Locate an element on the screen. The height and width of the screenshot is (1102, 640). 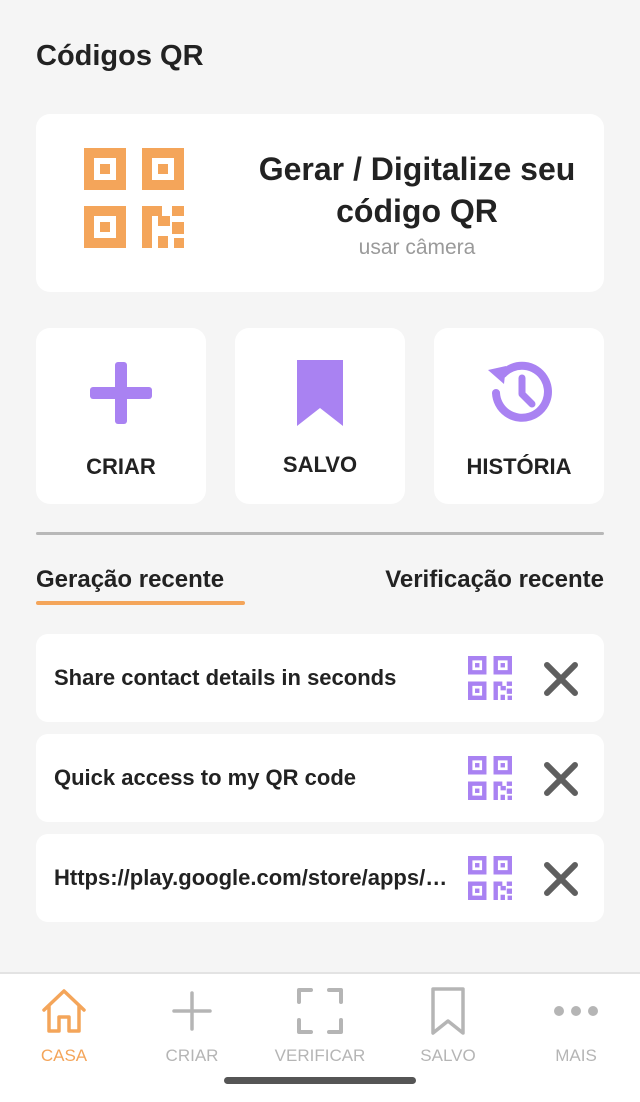
home-icon is located at coordinates (64, 1011).